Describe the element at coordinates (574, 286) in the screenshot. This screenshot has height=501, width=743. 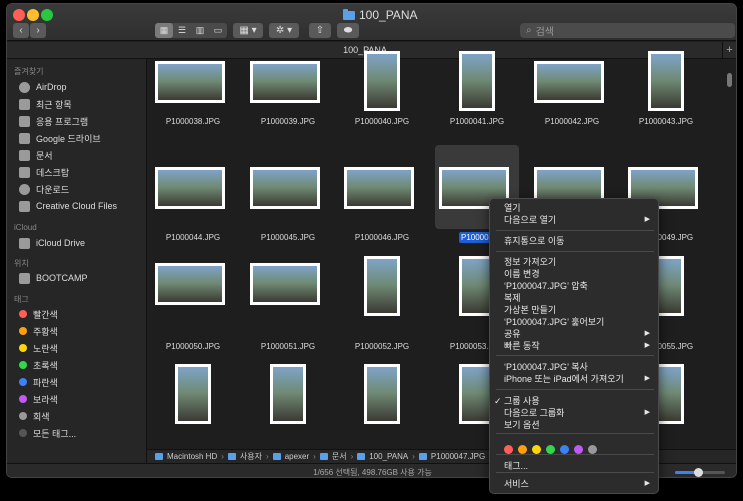
I see `context-menu-item: ‘P1000047.JPG’ 압축` at that location.